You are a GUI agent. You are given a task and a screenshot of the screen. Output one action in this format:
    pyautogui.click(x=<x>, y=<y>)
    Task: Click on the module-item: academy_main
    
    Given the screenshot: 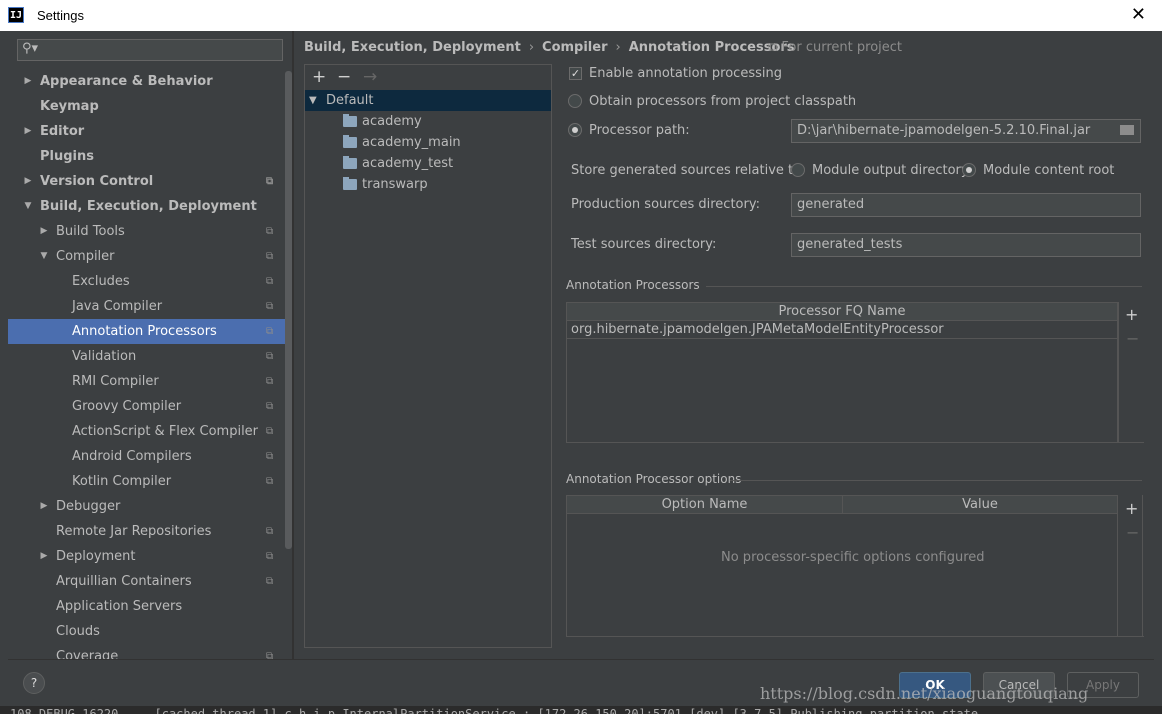 What is the action you would take?
    pyautogui.click(x=428, y=142)
    